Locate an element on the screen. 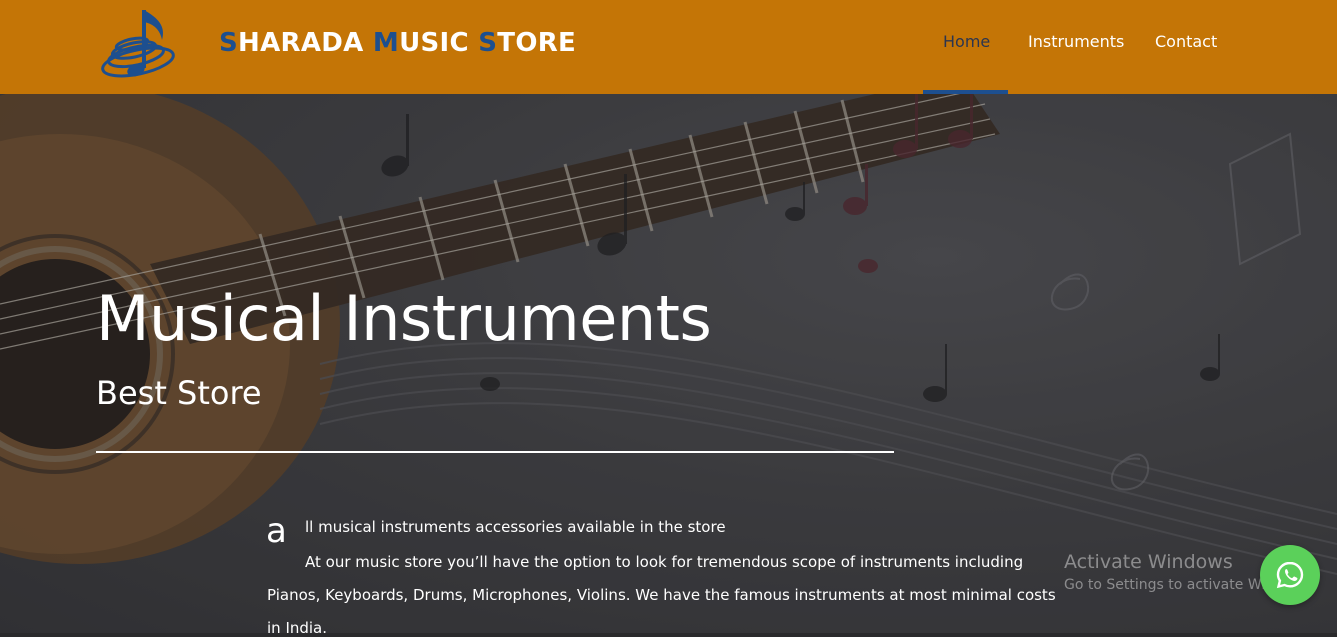  hero-subtitle: Best Store is located at coordinates (179, 393).